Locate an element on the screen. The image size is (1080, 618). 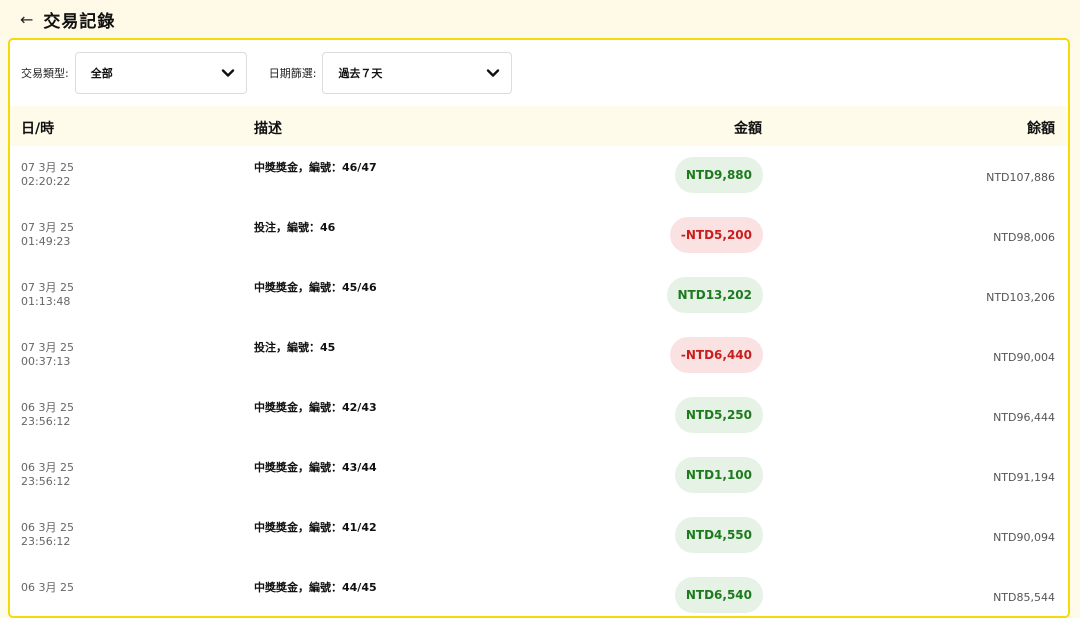
row-amount-badge: NTD9,880 is located at coordinates (718, 175).